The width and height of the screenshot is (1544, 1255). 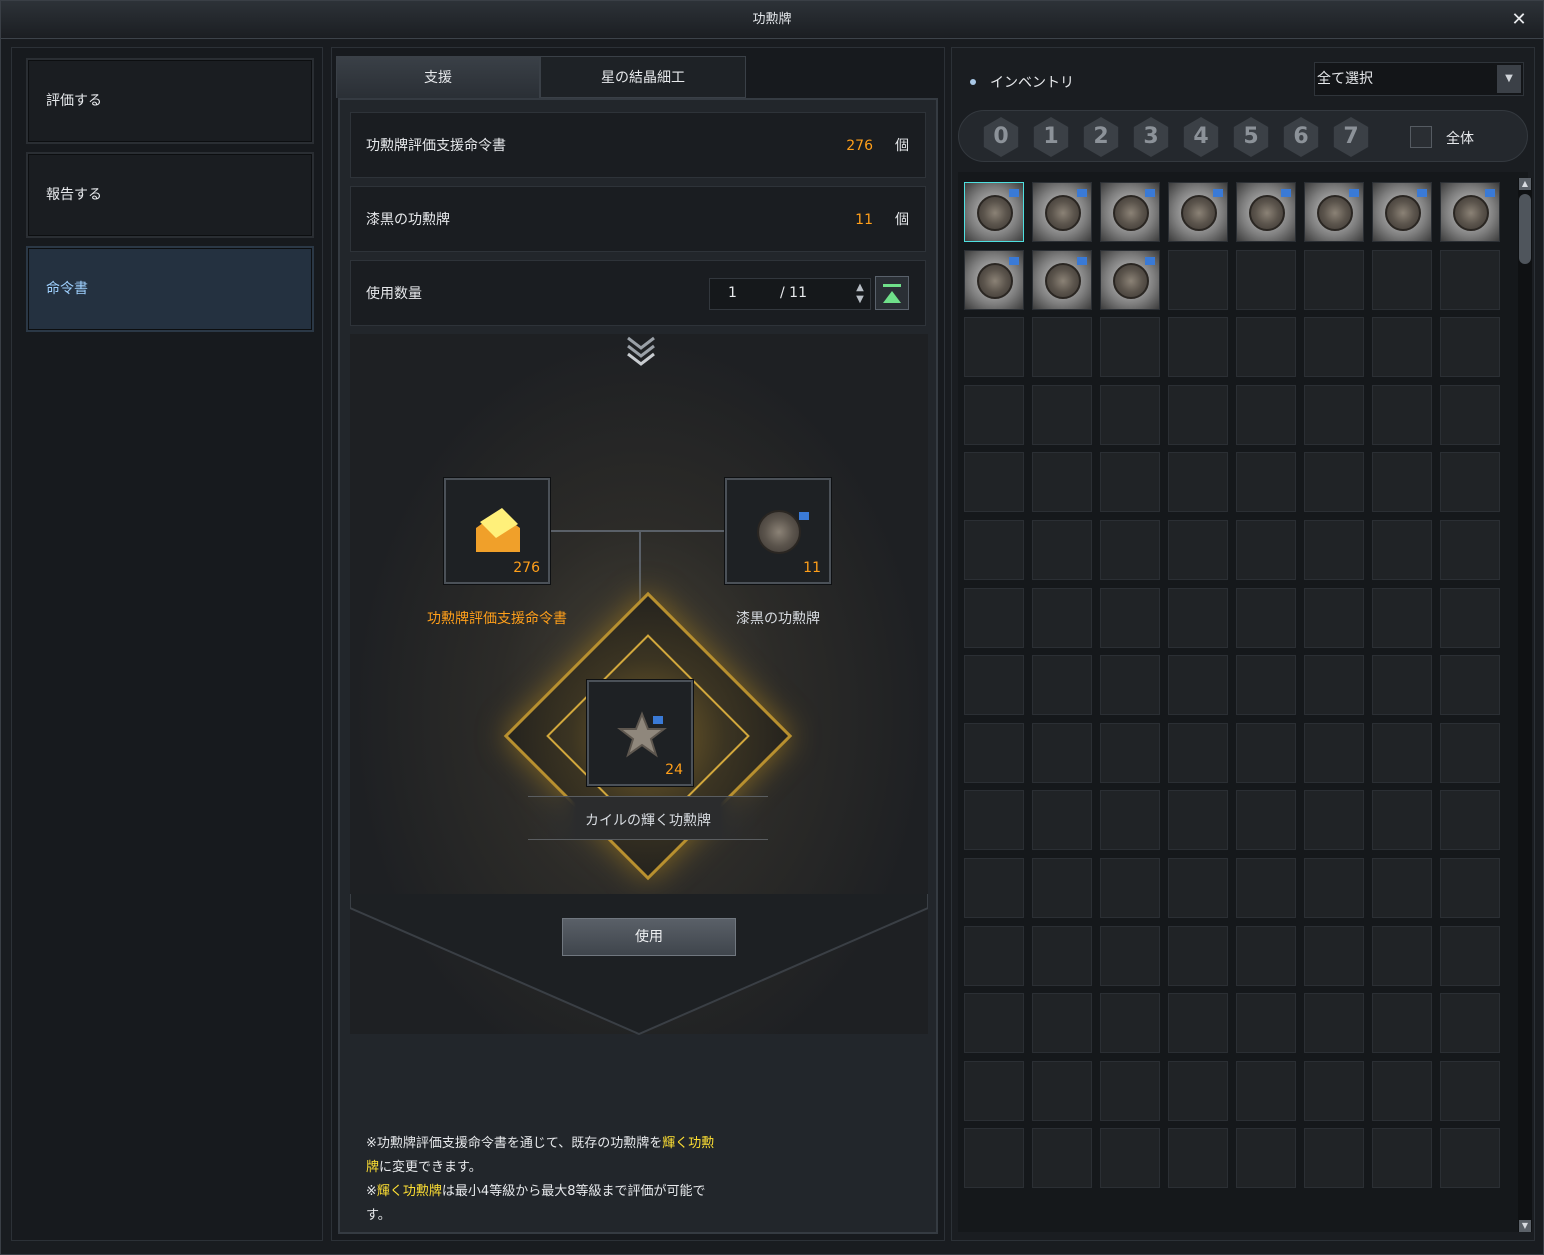 What do you see at coordinates (860, 295) in the screenshot?
I see `spinner-icon: ▲ ▼` at bounding box center [860, 295].